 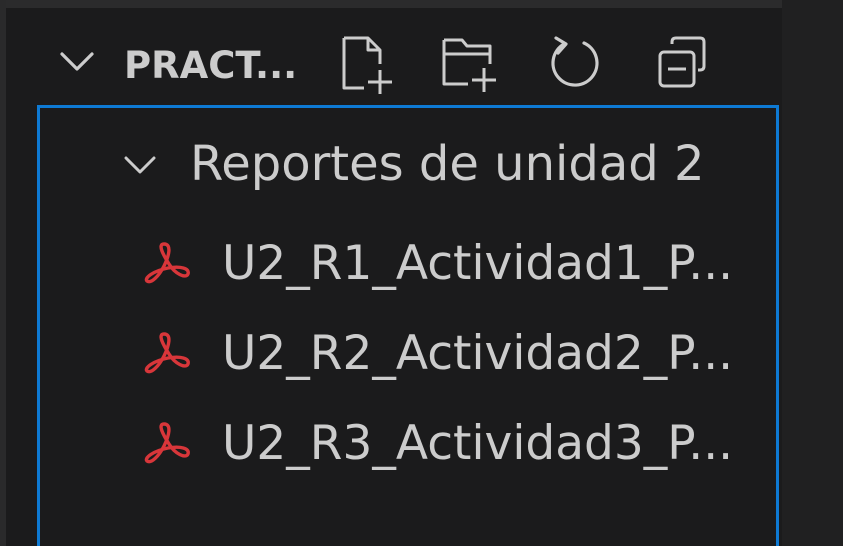 I want to click on new-folder-icon, so click(x=469, y=65).